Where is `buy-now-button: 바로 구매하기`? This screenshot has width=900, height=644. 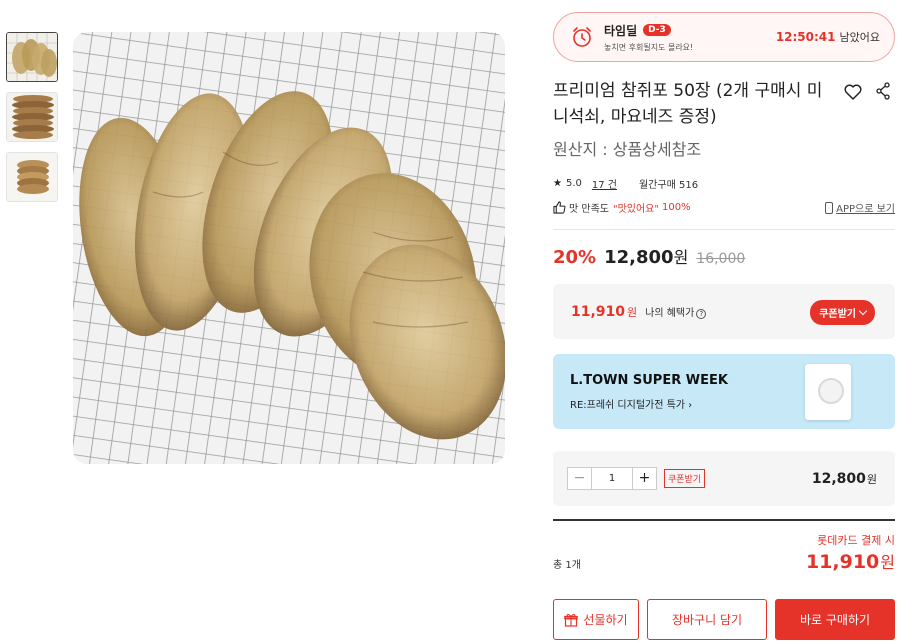
buy-now-button: 바로 구매하기 is located at coordinates (835, 619).